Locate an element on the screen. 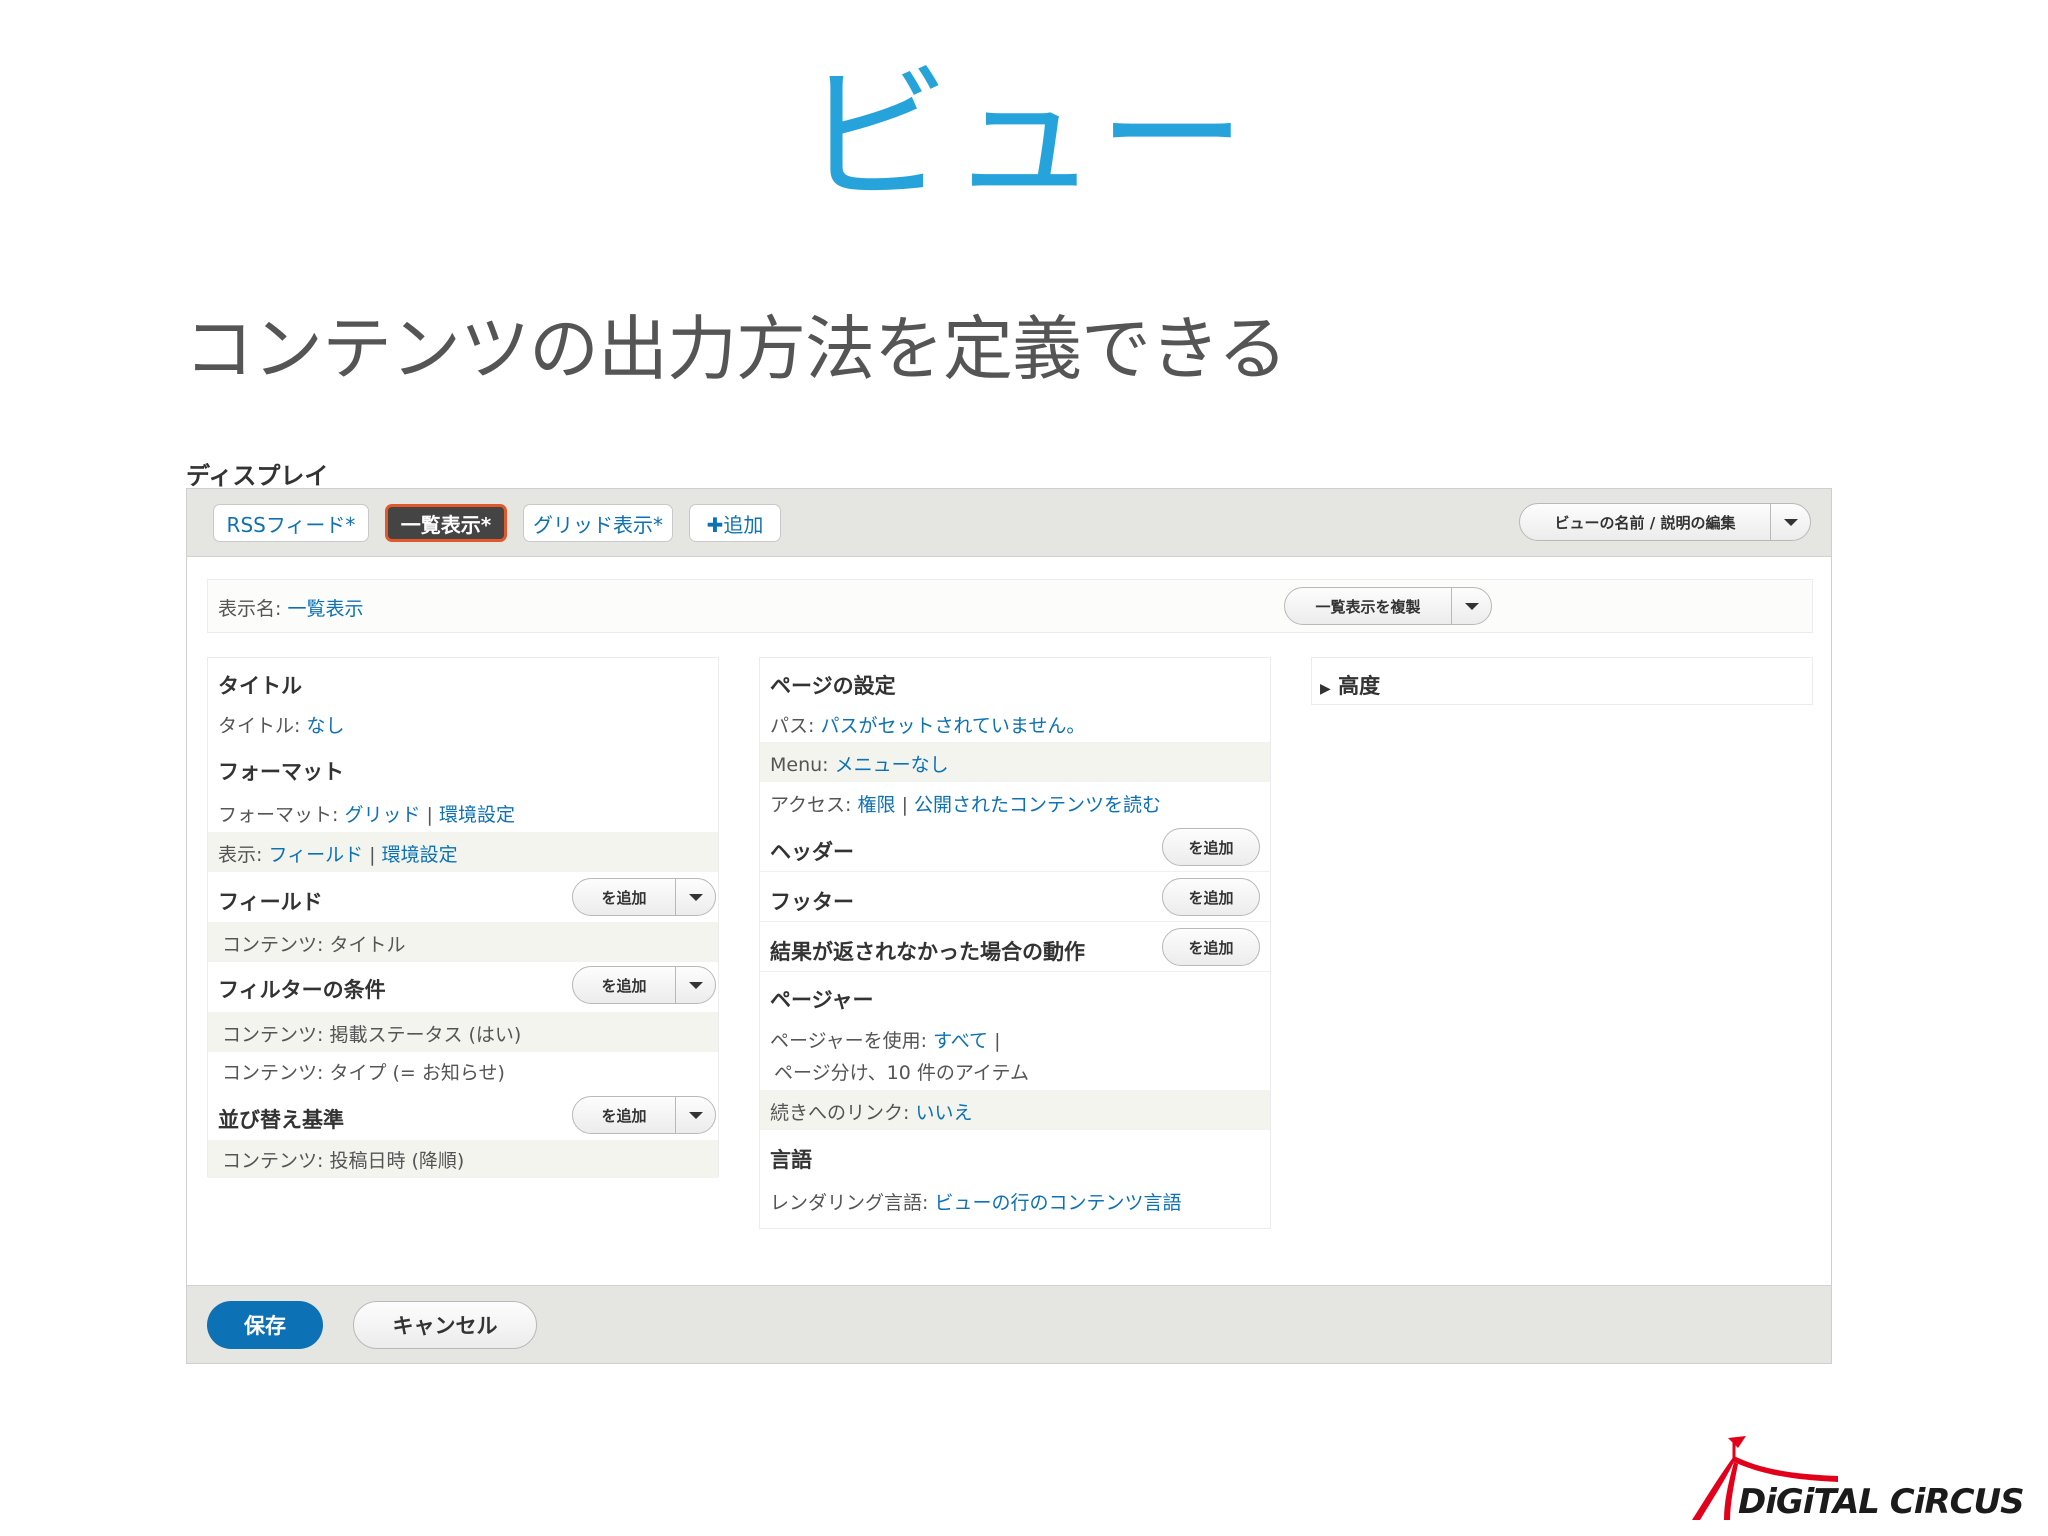 This screenshot has width=2048, height=1536. language-section-header: 言語 is located at coordinates (1015, 1155).